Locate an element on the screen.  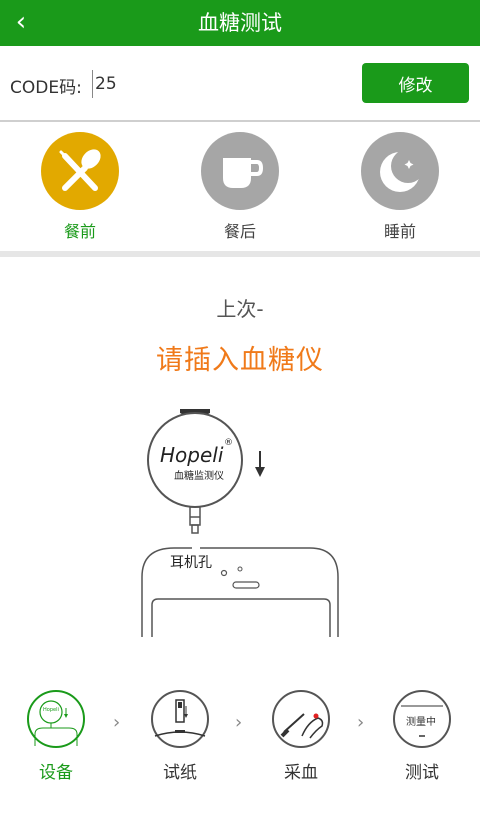
strip-step-icon is located at coordinates (180, 719).